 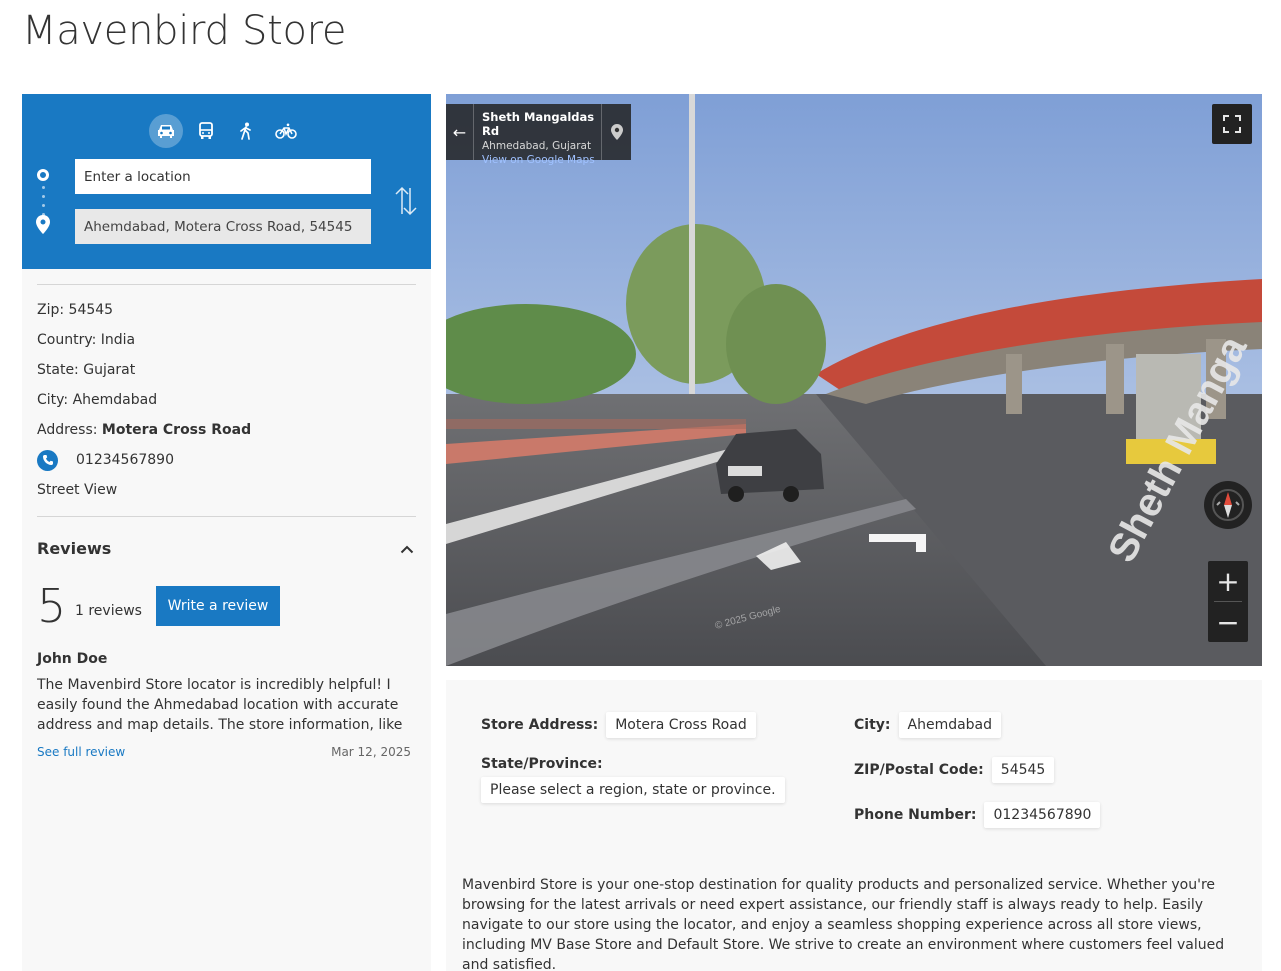 I want to click on zip-text: Zip: 54545, so click(x=75, y=310).